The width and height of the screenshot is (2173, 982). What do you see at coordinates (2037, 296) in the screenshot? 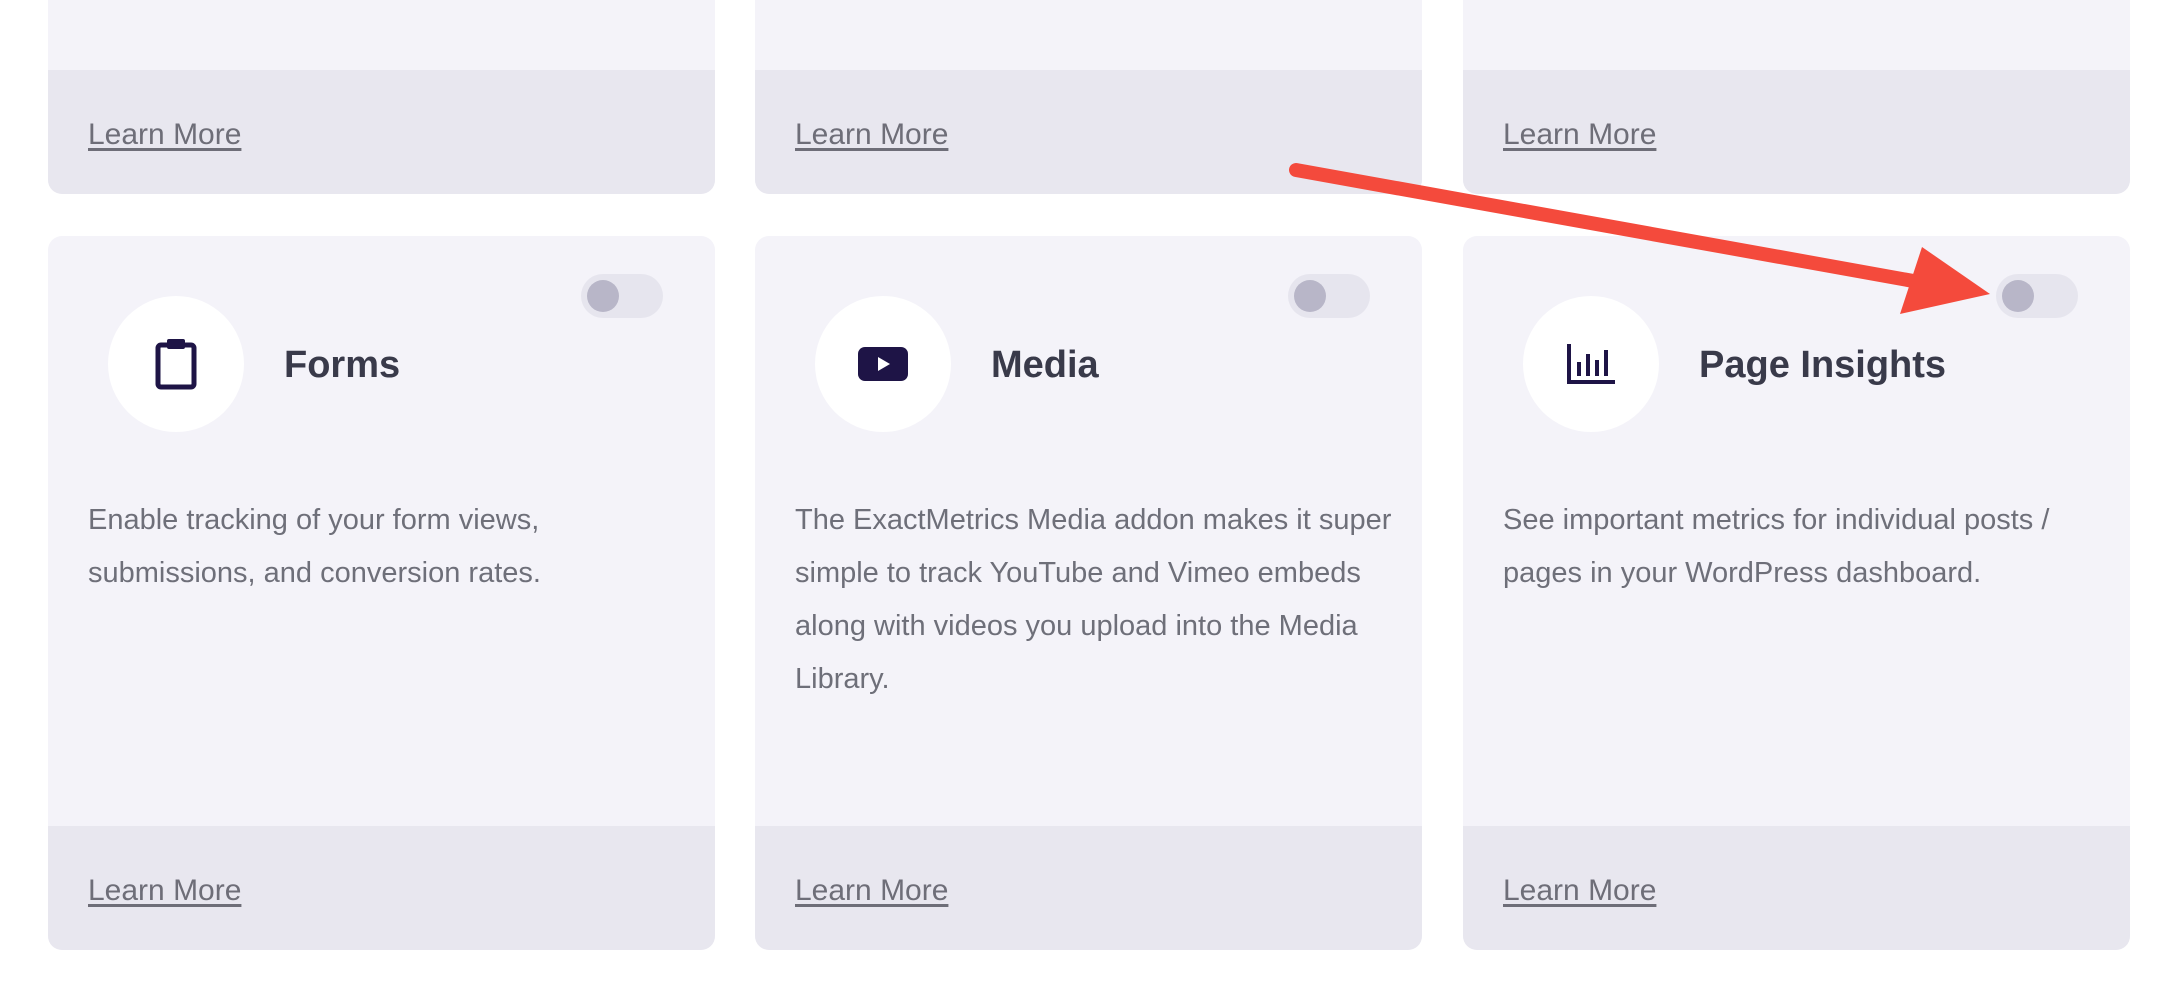
I see `addon-toggle-page-insights` at bounding box center [2037, 296].